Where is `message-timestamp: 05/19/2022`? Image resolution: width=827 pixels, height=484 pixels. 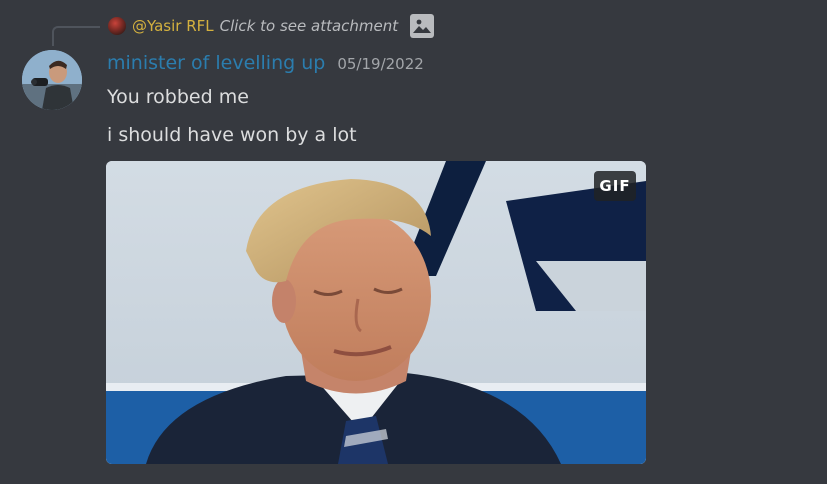 message-timestamp: 05/19/2022 is located at coordinates (380, 64).